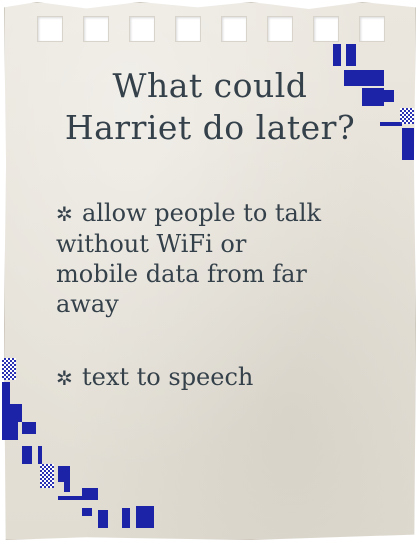 The image size is (420, 544). Describe the element at coordinates (151, 244) in the screenshot. I see `bullet-line: without WiFi or` at that location.